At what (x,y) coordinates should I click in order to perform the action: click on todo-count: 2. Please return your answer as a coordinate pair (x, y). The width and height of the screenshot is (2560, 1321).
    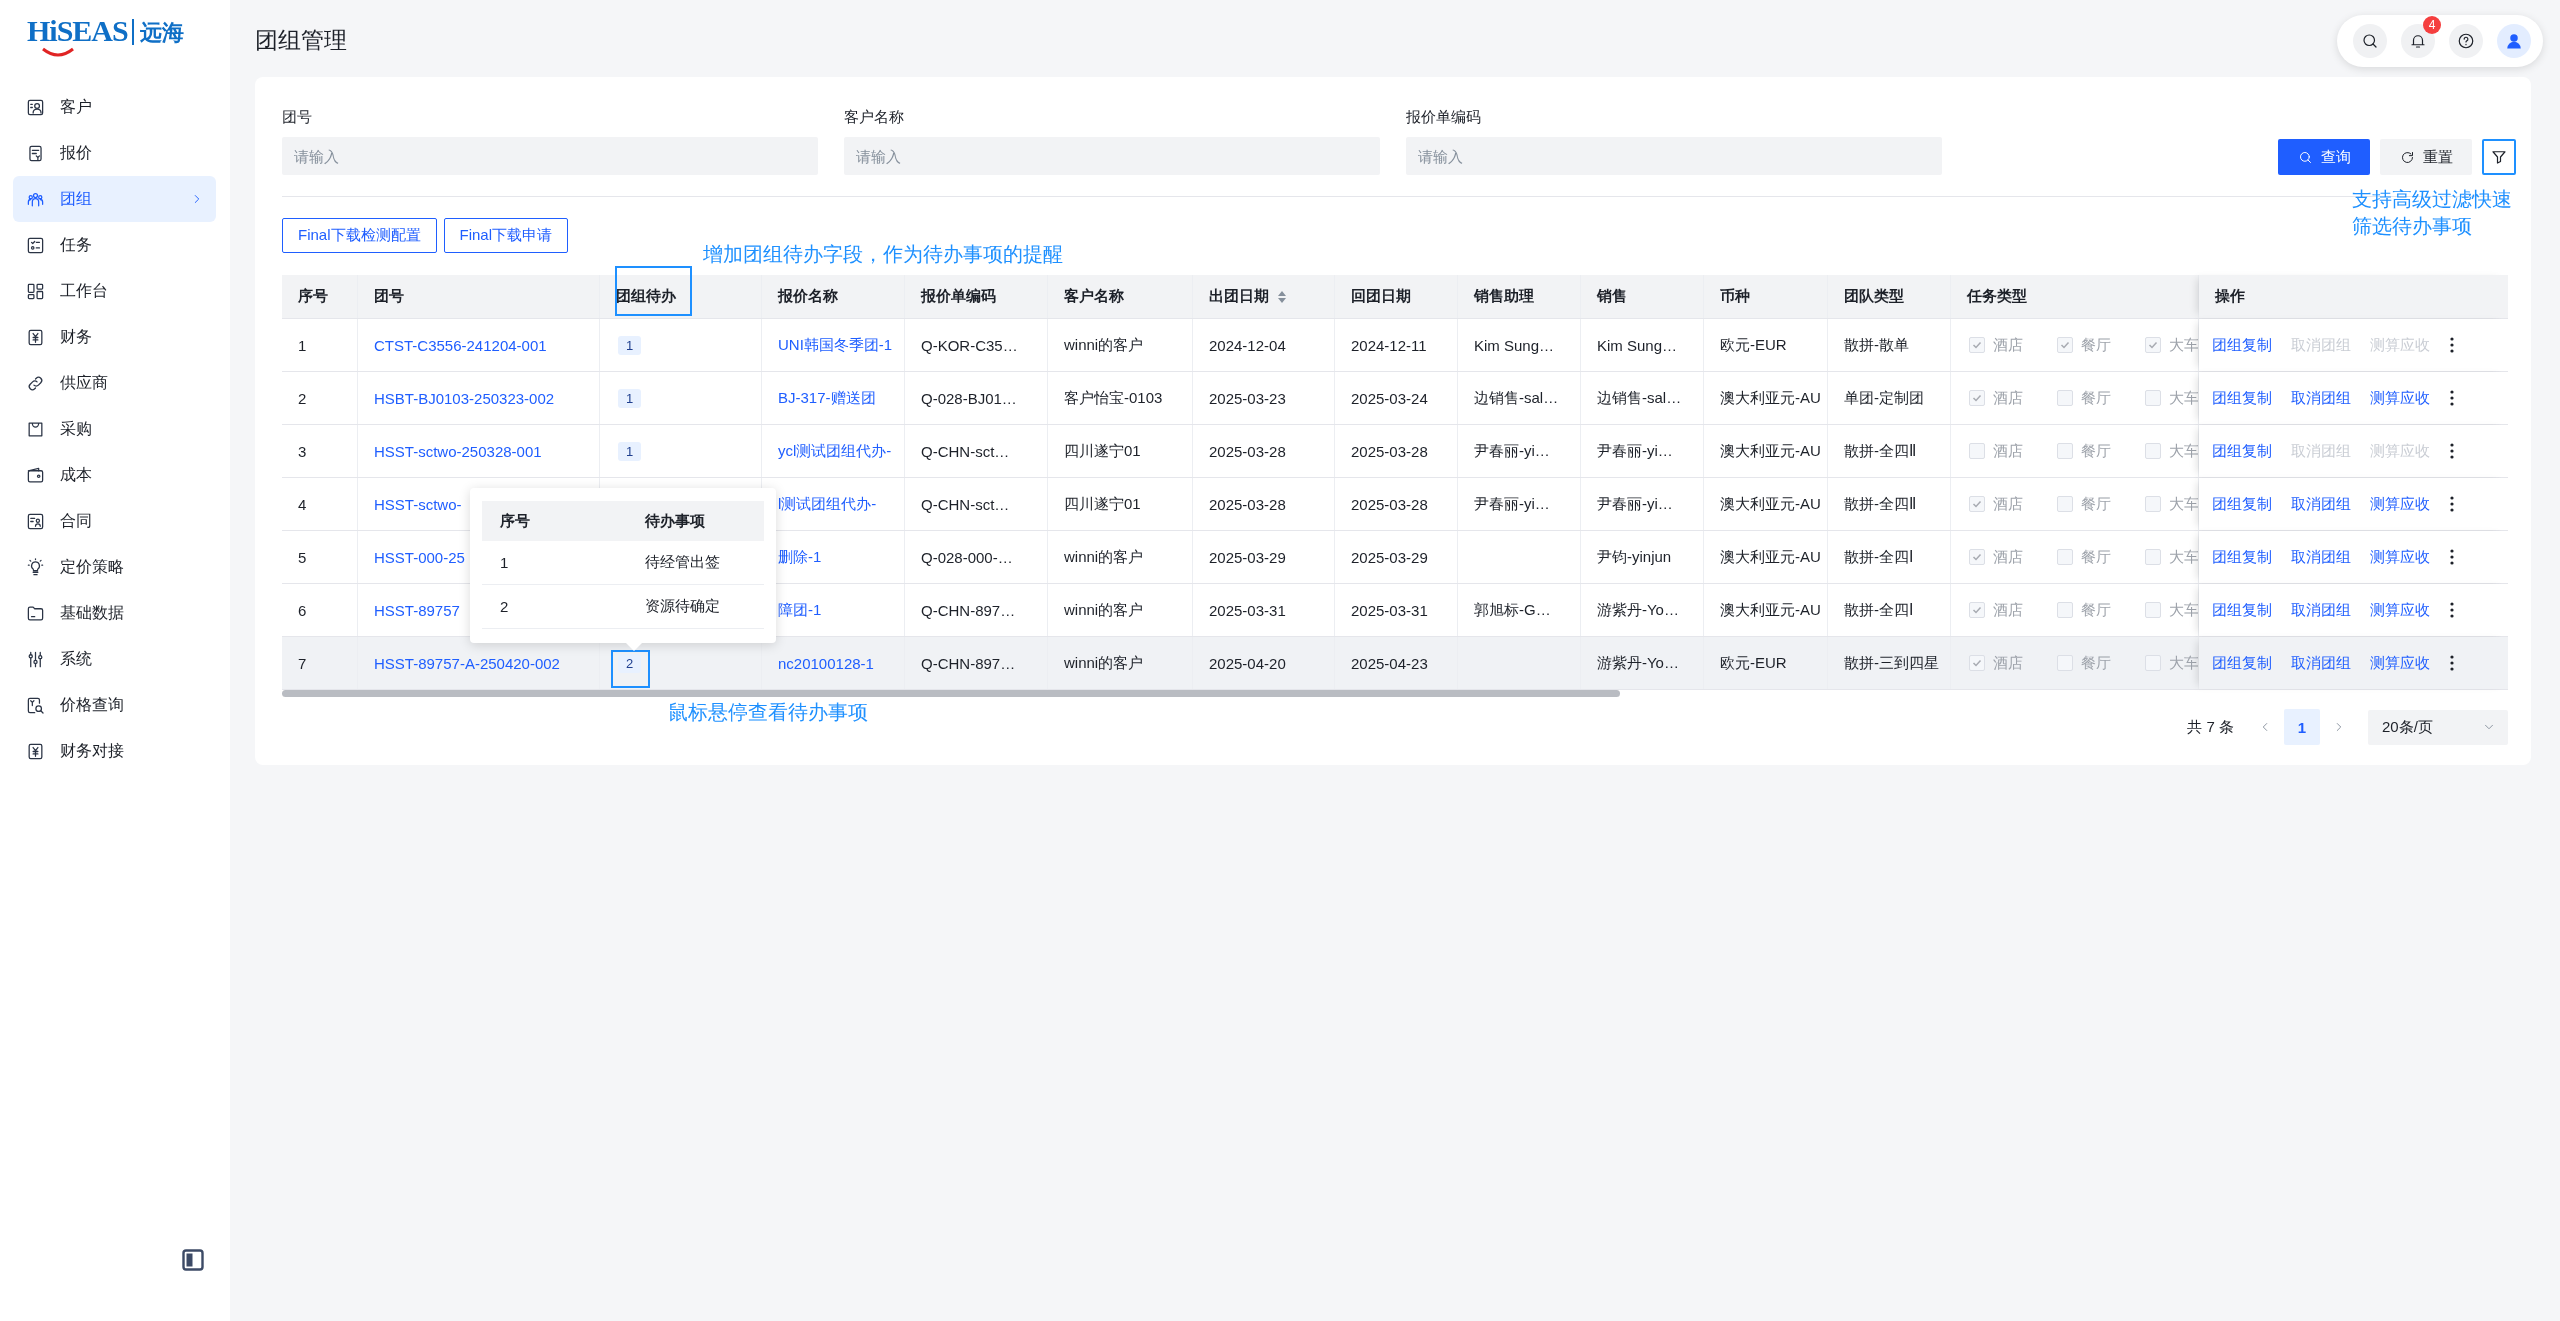
    Looking at the image, I should click on (630, 663).